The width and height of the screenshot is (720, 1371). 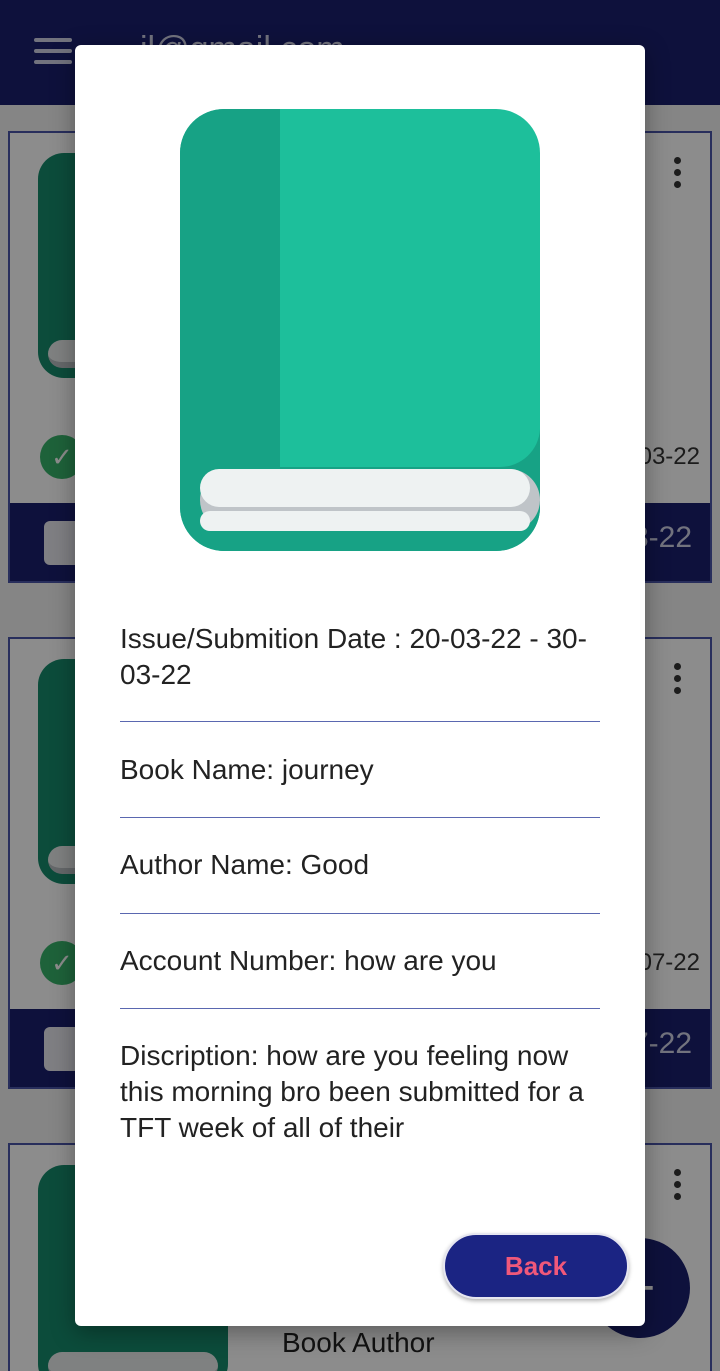 What do you see at coordinates (308, 960) in the screenshot?
I see `account-number: Account Number: how are you` at bounding box center [308, 960].